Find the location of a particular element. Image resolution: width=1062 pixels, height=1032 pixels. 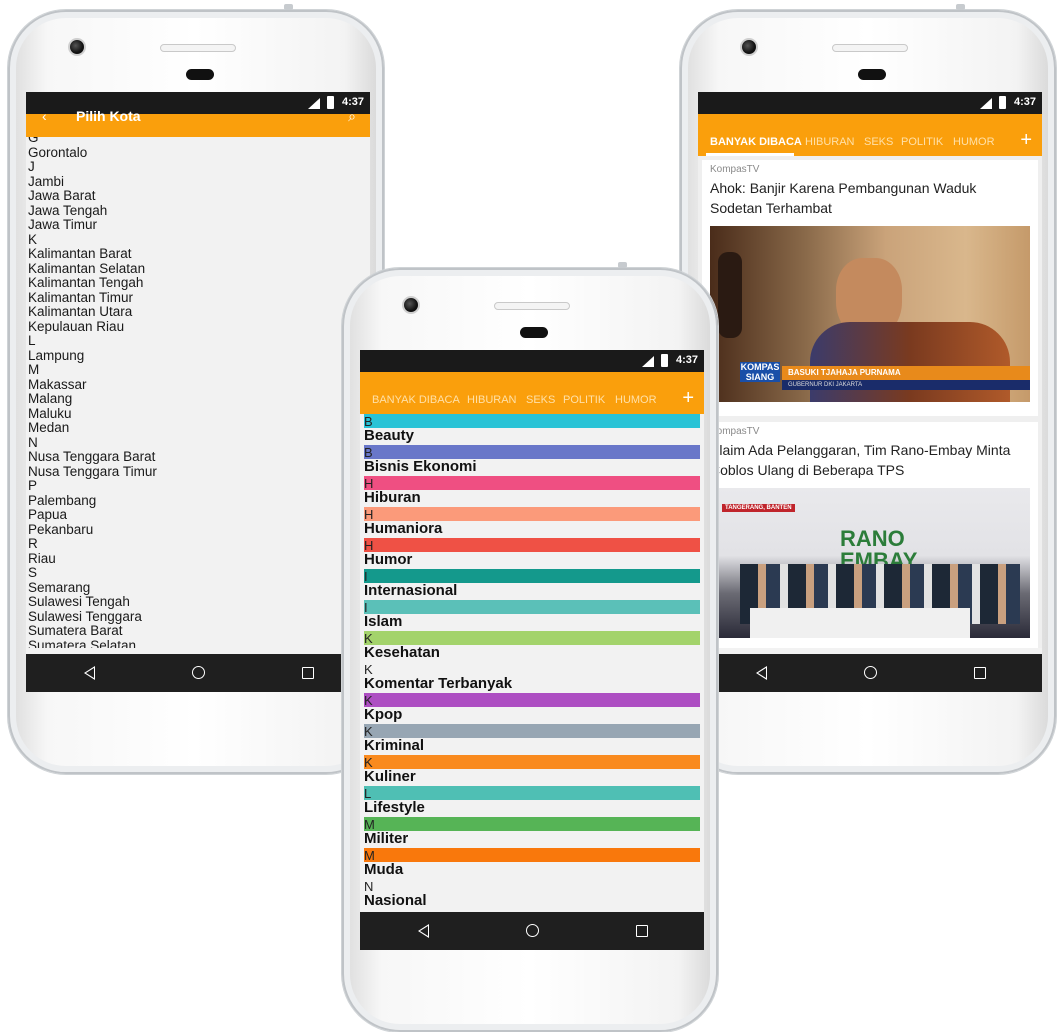

app-bar: Pilih Kota ‹ ⌕ is located at coordinates (198, 122).